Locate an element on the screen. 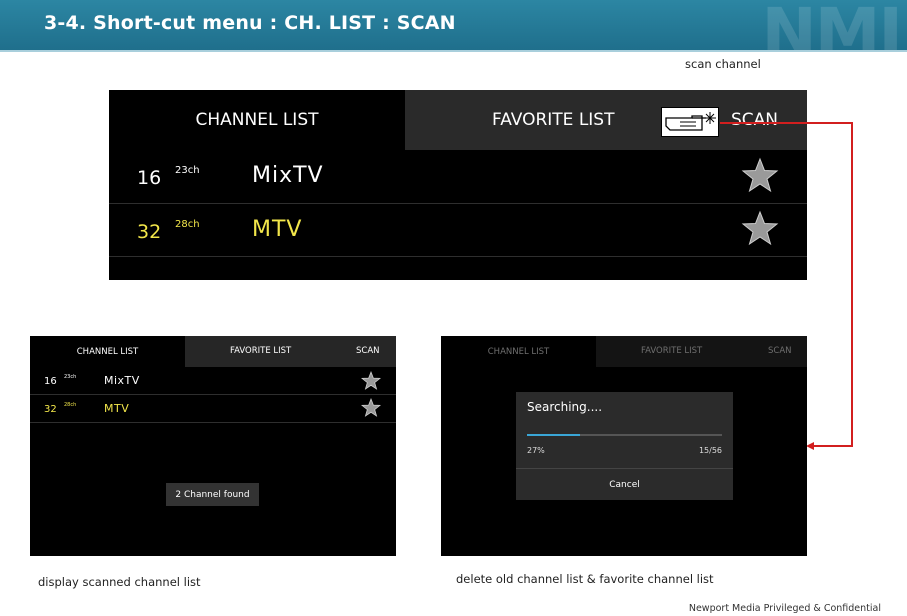 Image resolution: width=907 pixels, height=616 pixels. channel-name: MixTV is located at coordinates (122, 380).